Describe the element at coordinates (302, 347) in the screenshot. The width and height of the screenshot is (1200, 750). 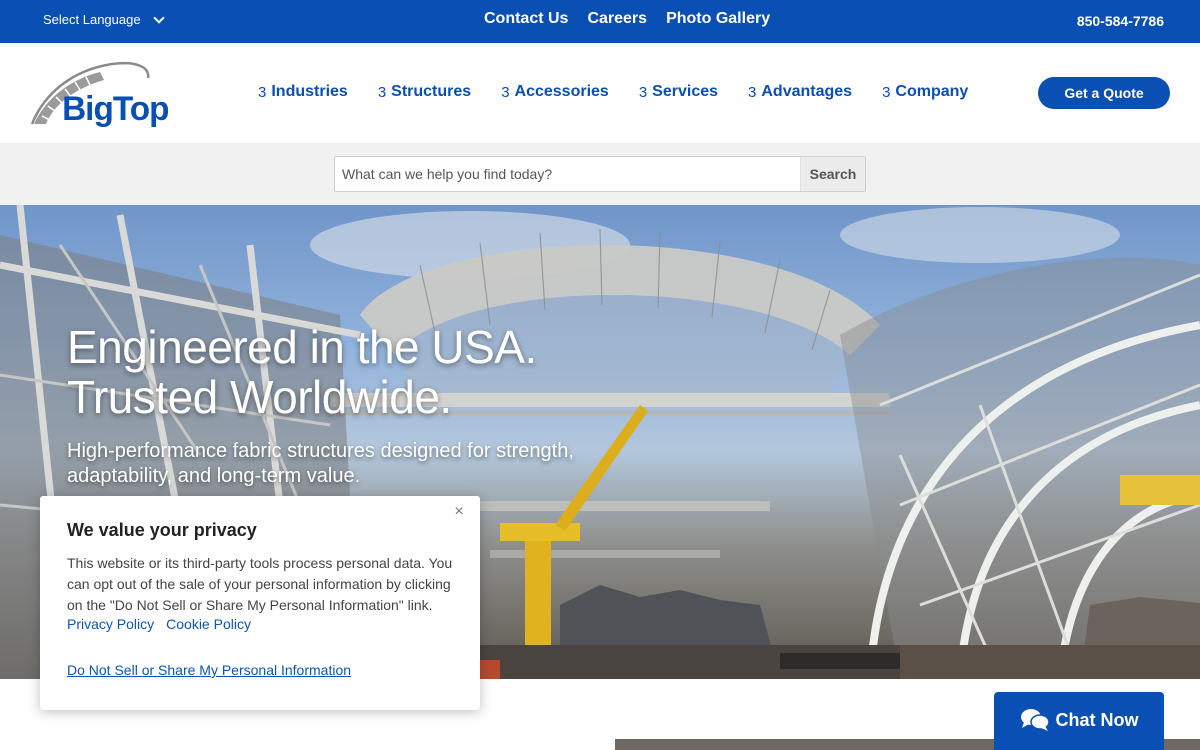
I see `hero-title-line1: Engineered in the USA.` at that location.